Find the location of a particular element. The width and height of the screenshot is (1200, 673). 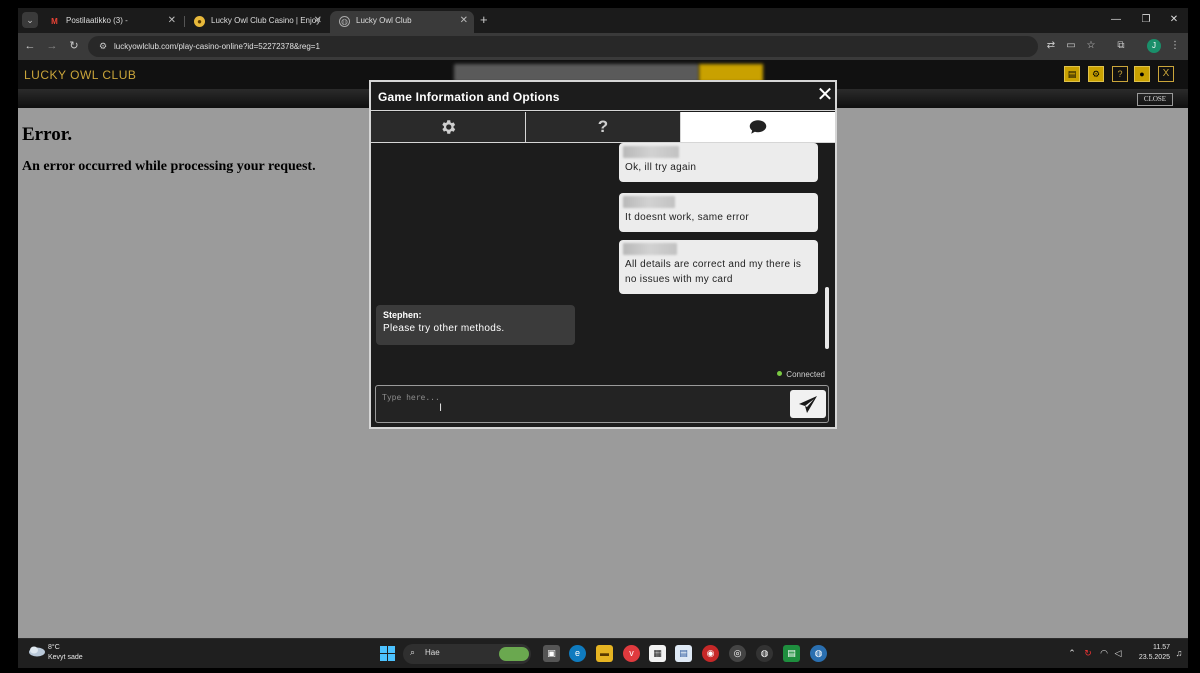

text-cursor-icon: I is located at coordinates (441, 408).